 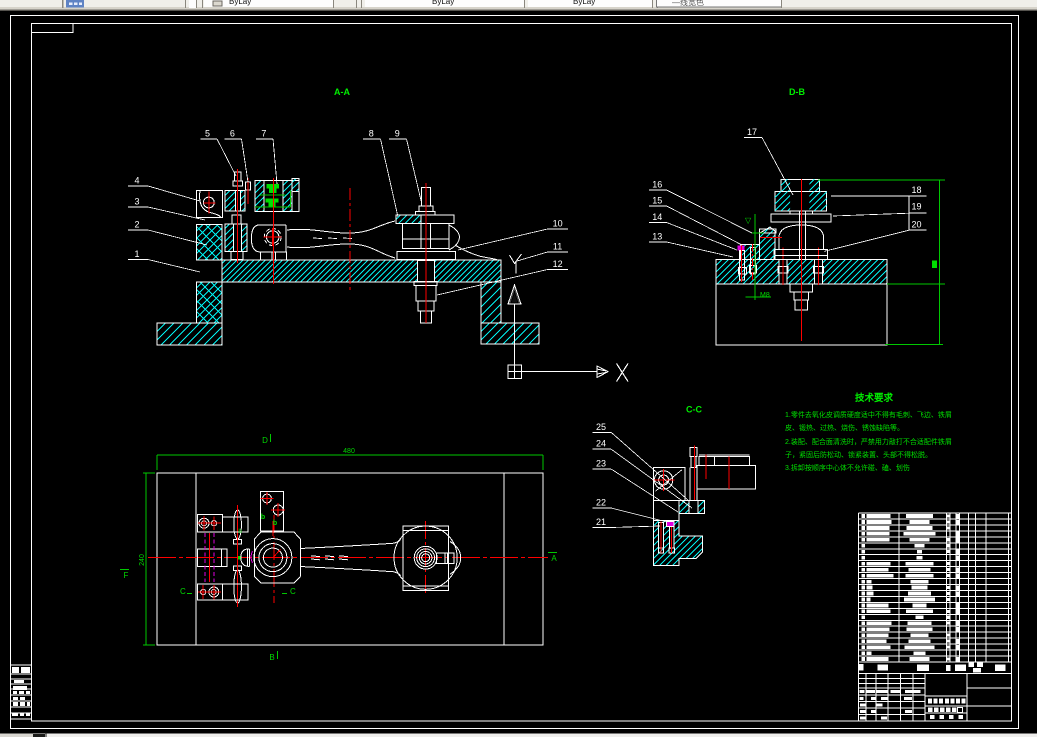 I want to click on svg-text: 4, so click(x=136, y=181).